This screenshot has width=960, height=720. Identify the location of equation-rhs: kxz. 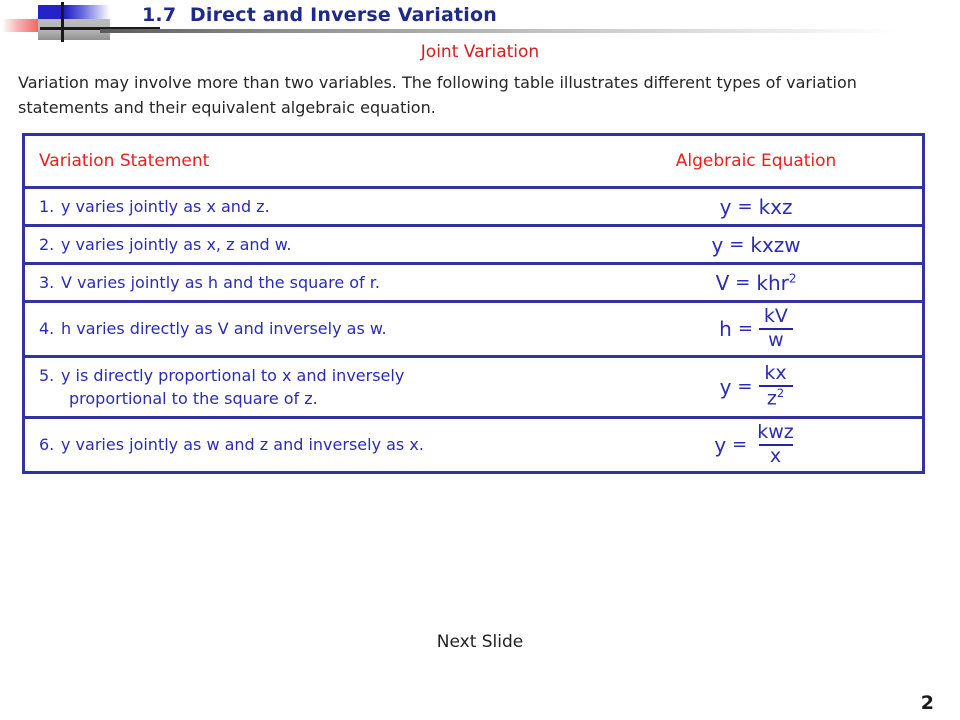
(776, 207).